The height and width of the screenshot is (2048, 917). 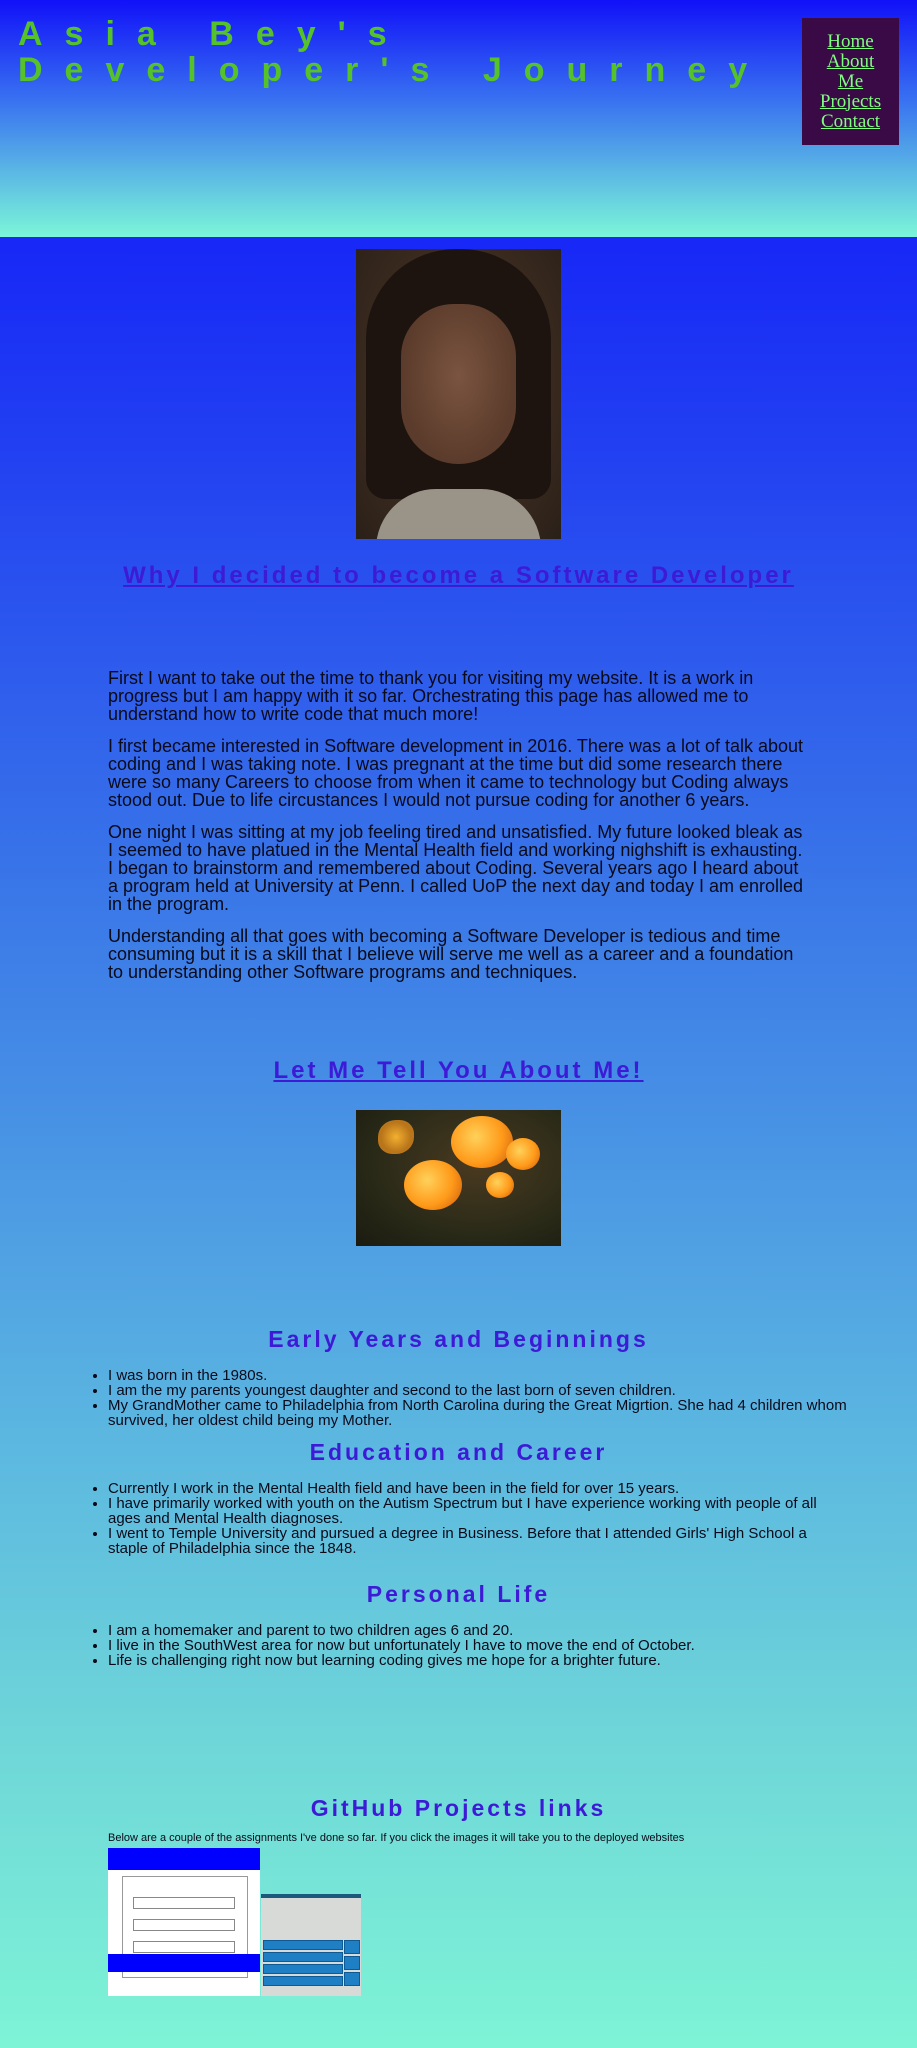 What do you see at coordinates (851, 101) in the screenshot?
I see `nav-projects-link: Projects` at bounding box center [851, 101].